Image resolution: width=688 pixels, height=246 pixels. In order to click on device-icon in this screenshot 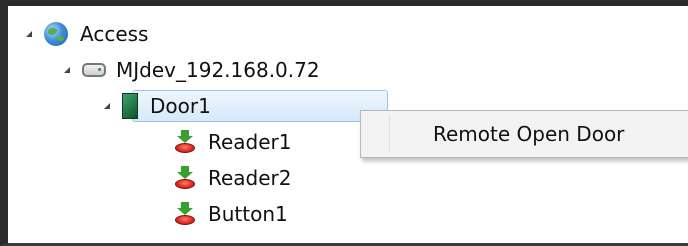, I will do `click(94, 70)`.